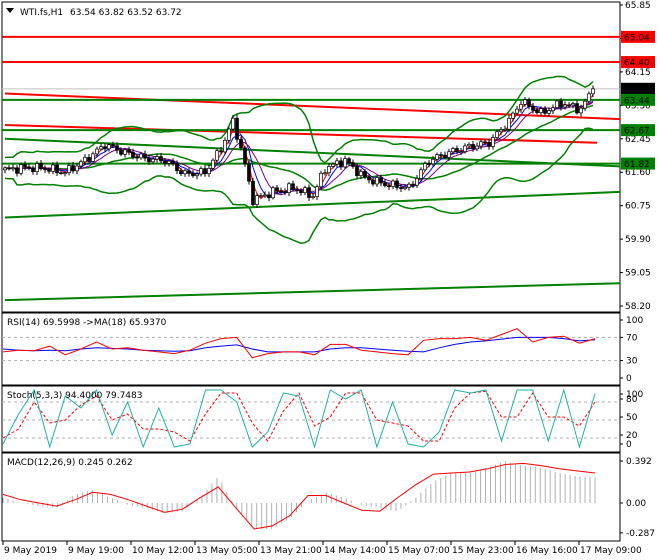 This screenshot has width=660, height=560. What do you see at coordinates (547, 551) in the screenshot?
I see `time-tick-label: 16 May 16:00` at bounding box center [547, 551].